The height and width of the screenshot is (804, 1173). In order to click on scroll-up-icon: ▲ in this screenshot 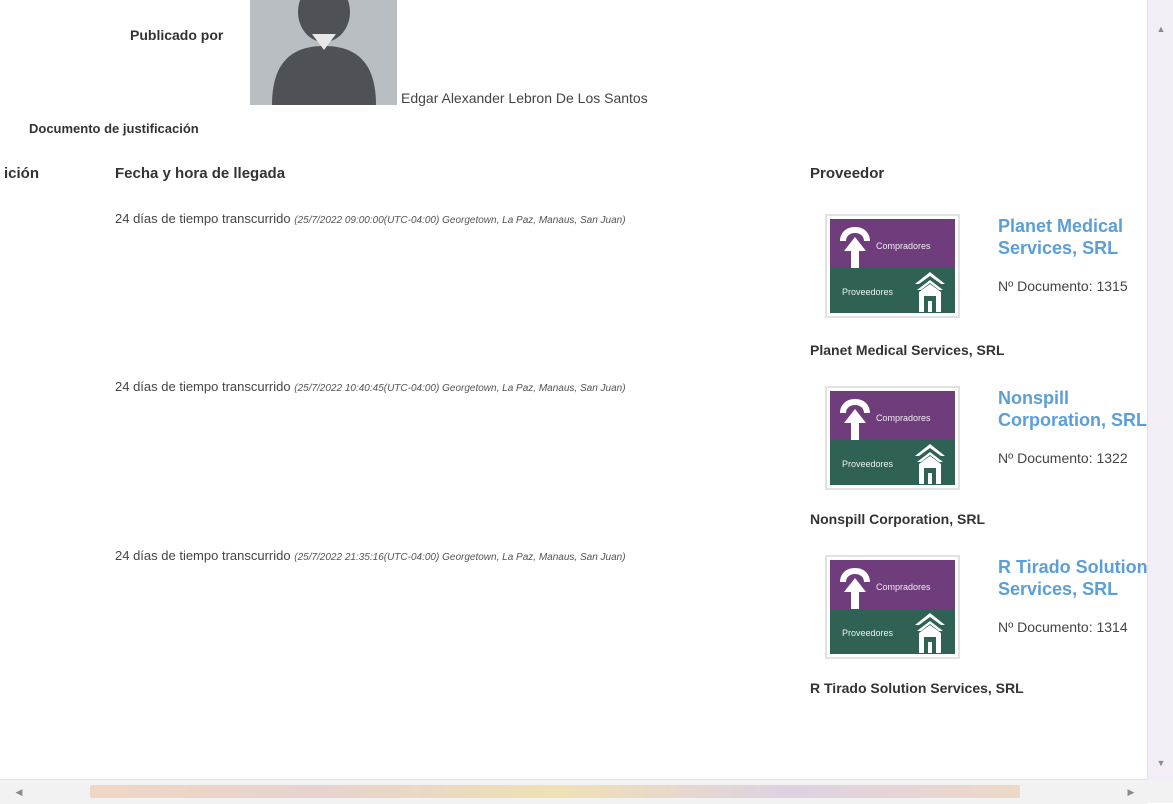, I will do `click(1160, 29)`.